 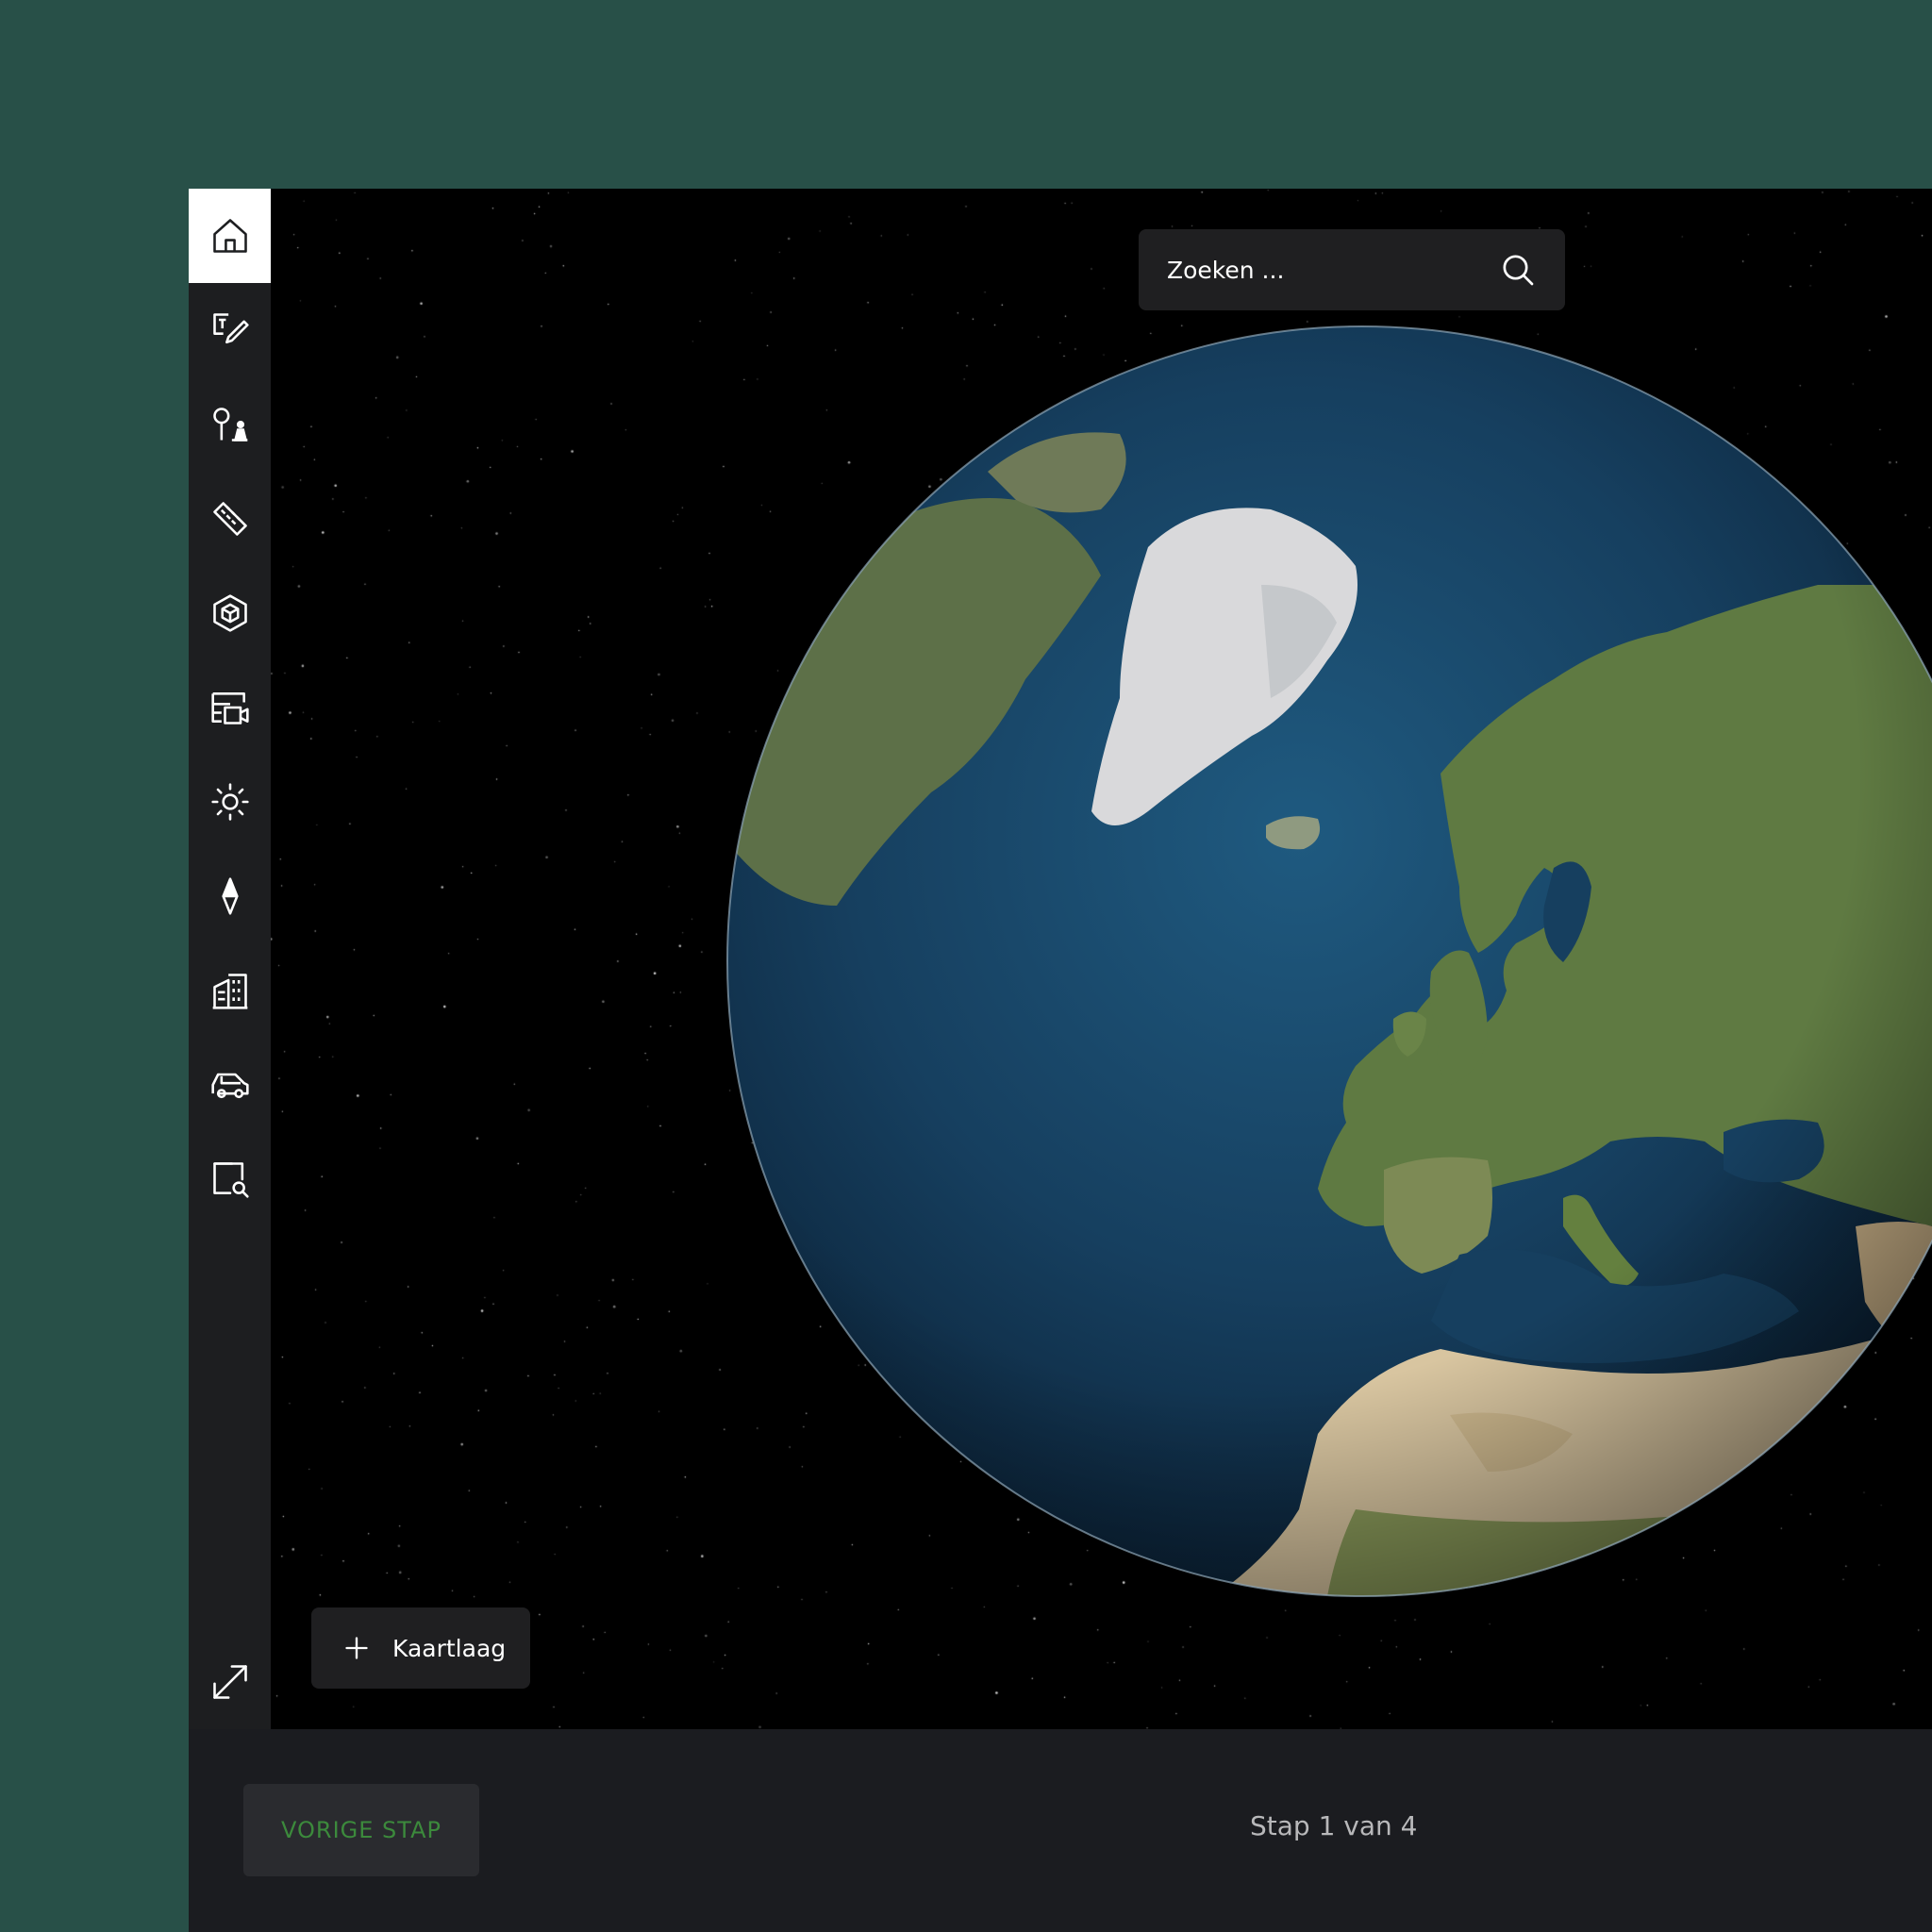 I want to click on ruler-icon, so click(x=229, y=519).